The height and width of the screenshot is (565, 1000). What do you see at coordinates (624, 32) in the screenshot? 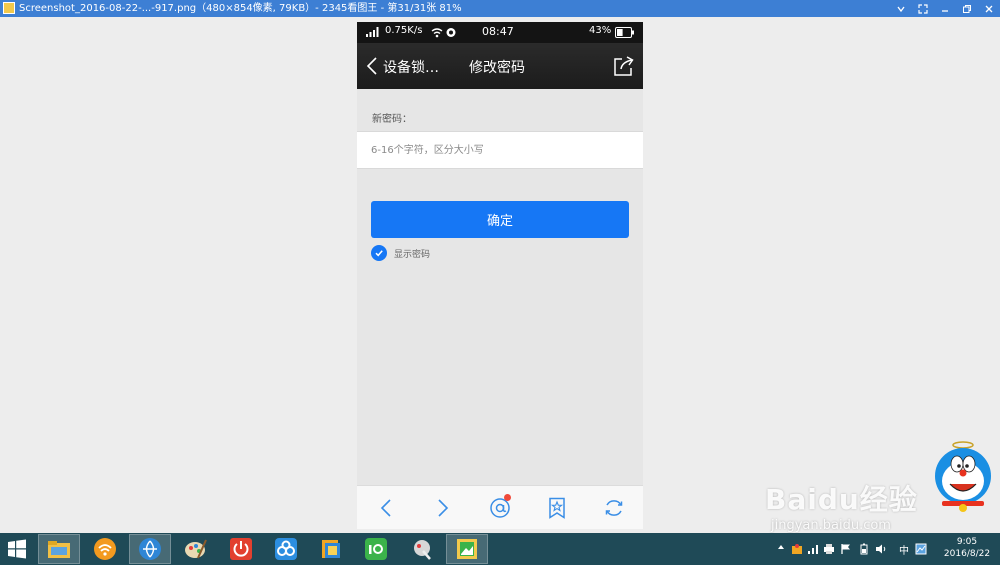
I see `battery-icon` at bounding box center [624, 32].